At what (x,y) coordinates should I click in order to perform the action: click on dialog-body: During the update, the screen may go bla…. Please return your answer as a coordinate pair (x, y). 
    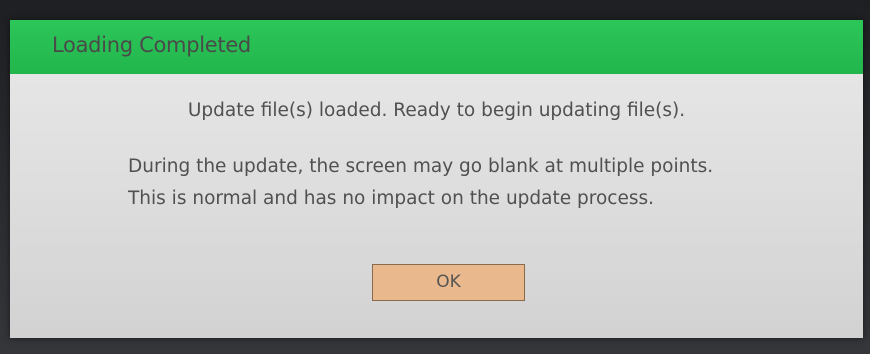
    Looking at the image, I should click on (420, 183).